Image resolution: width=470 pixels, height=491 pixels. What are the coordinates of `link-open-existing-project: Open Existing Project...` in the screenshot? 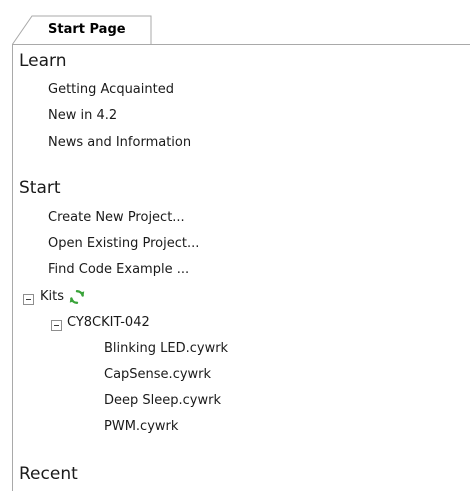 It's located at (123, 243).